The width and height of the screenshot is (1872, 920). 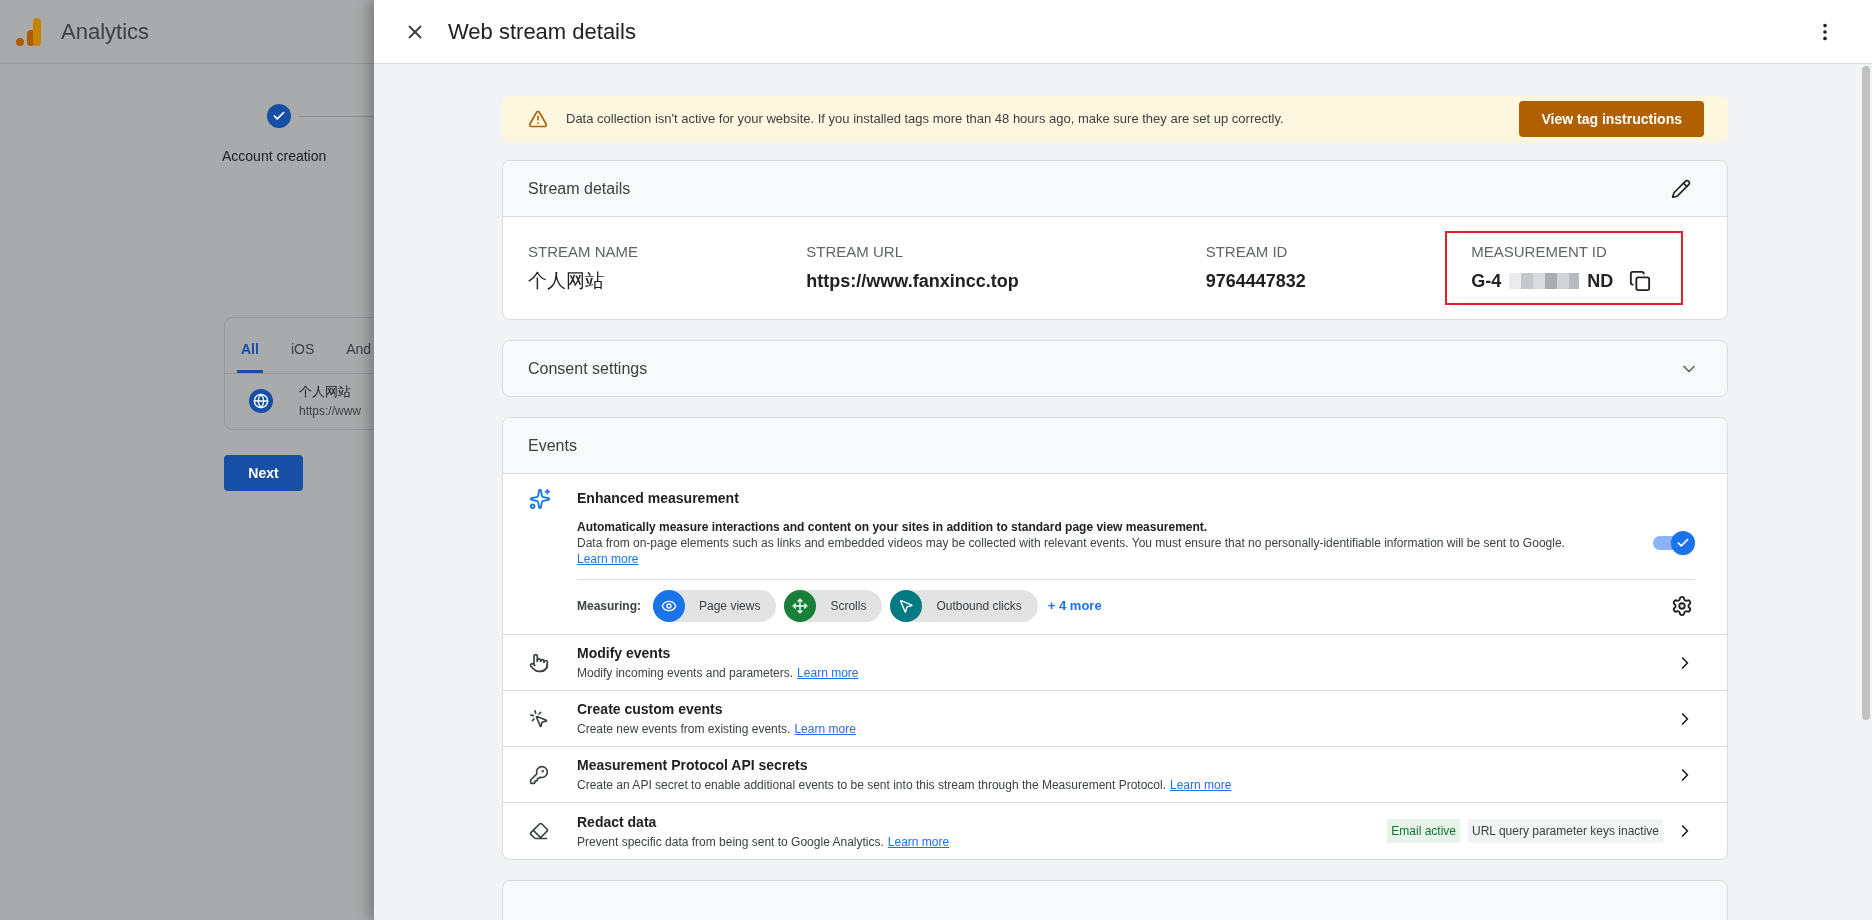 What do you see at coordinates (1866, 393) in the screenshot?
I see `scrollbar` at bounding box center [1866, 393].